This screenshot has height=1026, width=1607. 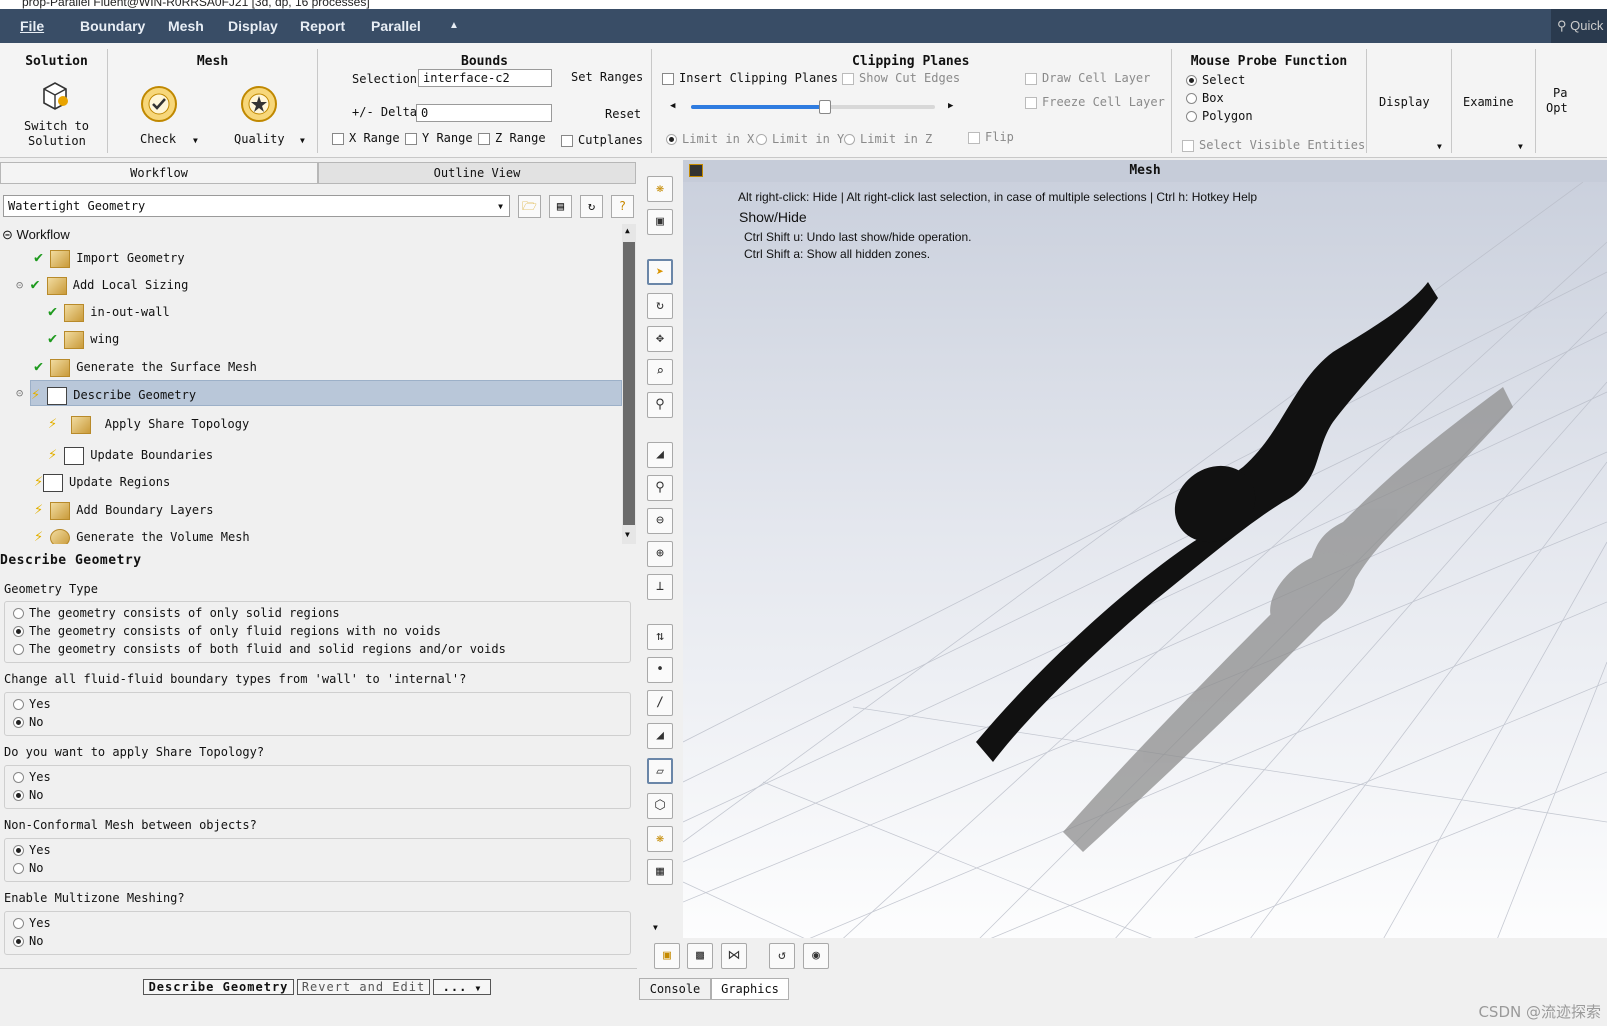 What do you see at coordinates (660, 372) in the screenshot?
I see `zoom-in-out-icon: ⌕` at bounding box center [660, 372].